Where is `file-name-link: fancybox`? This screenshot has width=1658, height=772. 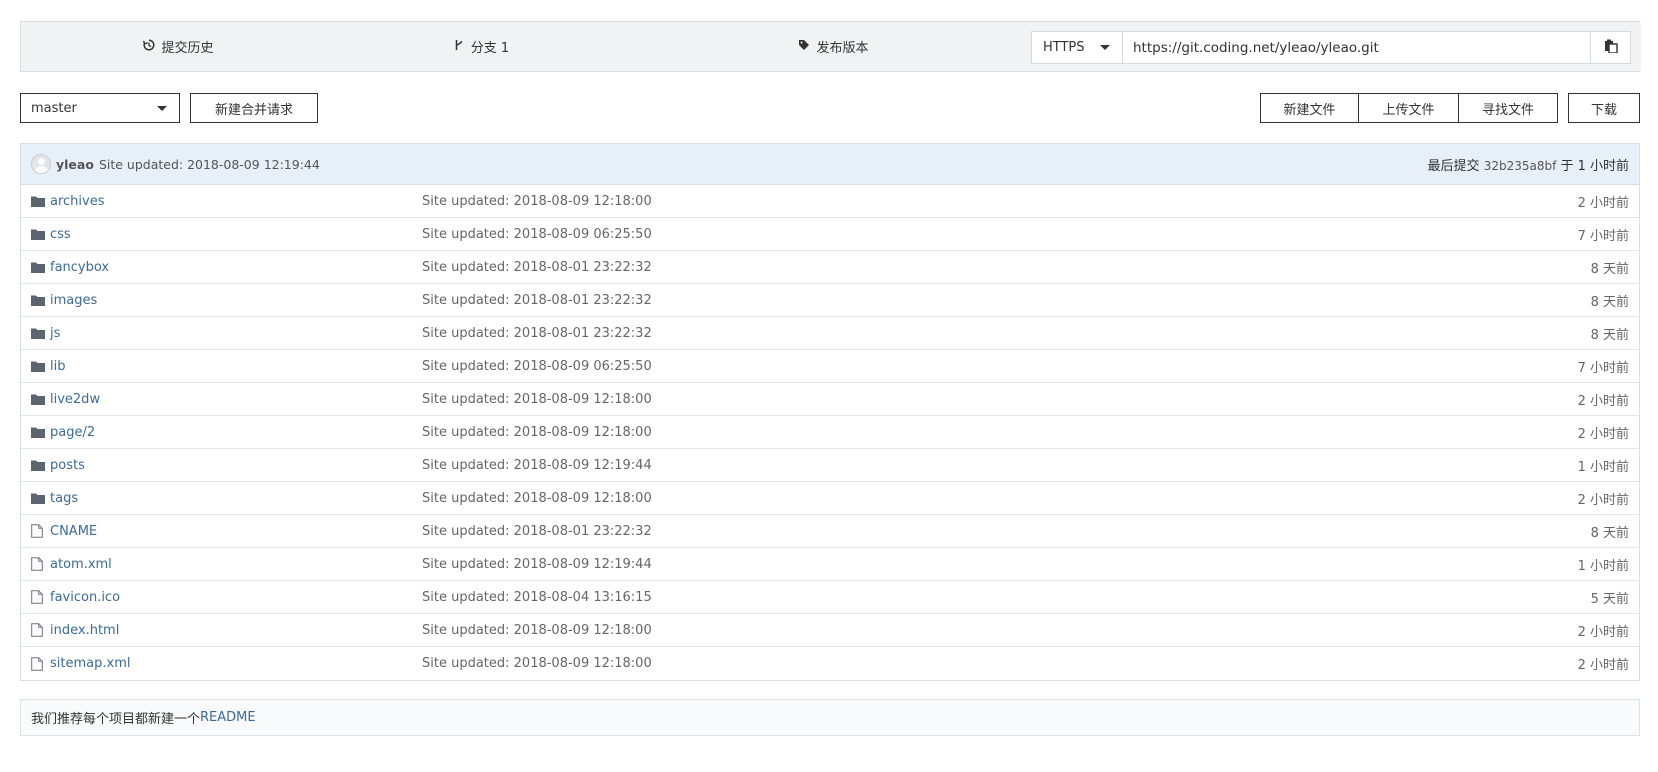
file-name-link: fancybox is located at coordinates (236, 267).